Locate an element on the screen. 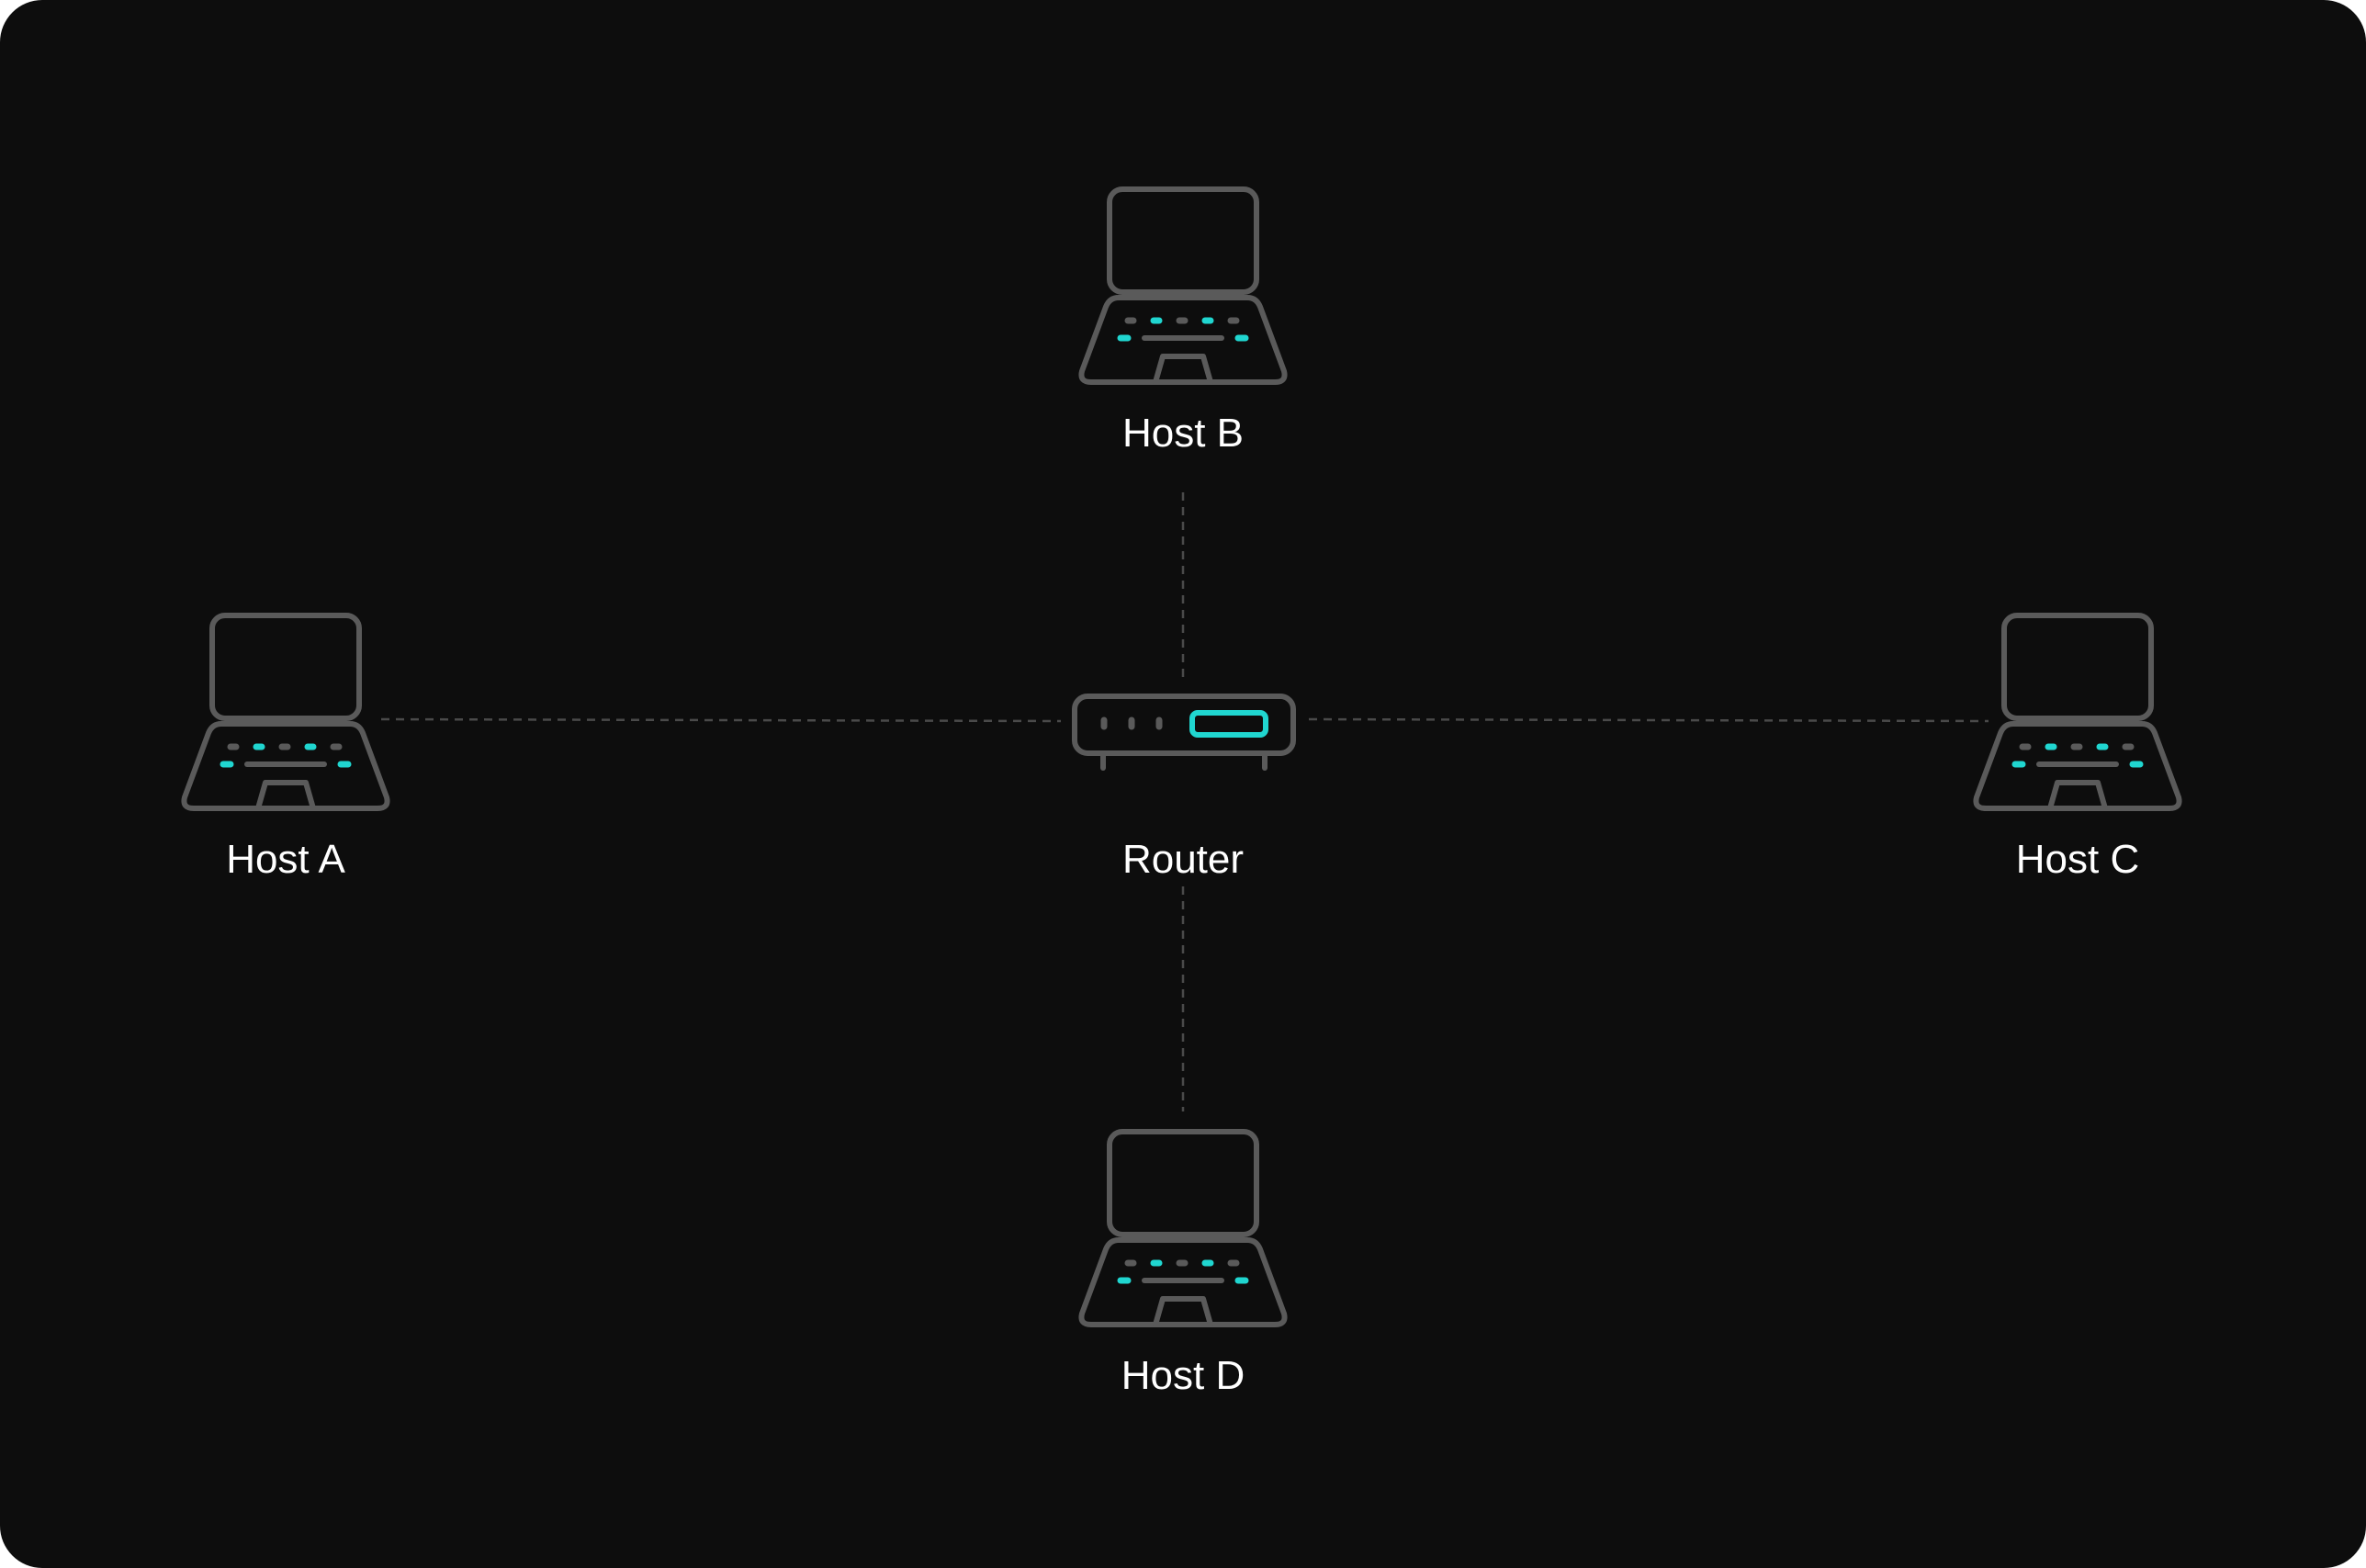  router-label: Router is located at coordinates (1183, 859).